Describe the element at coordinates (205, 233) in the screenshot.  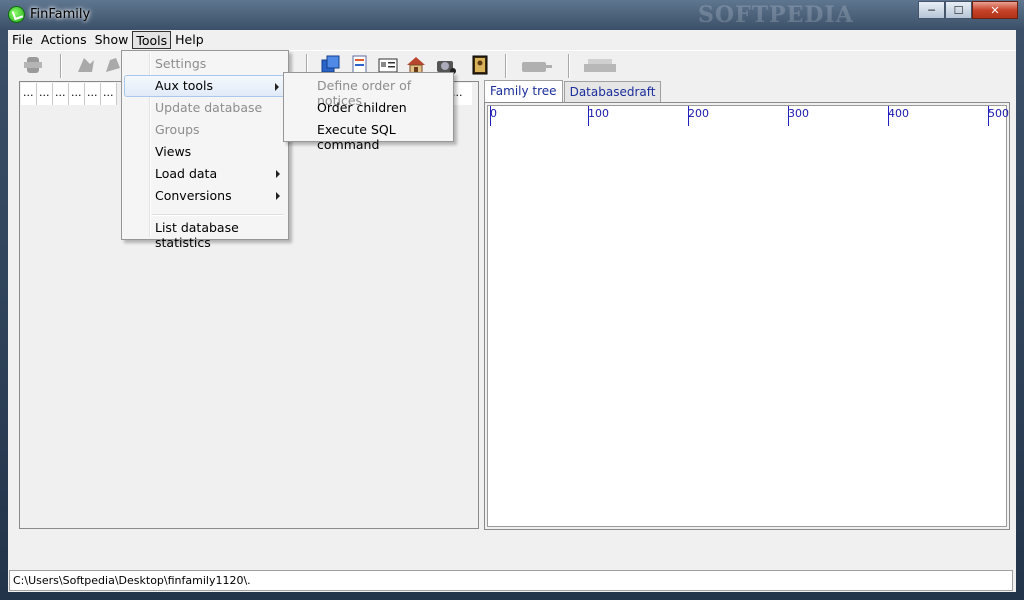
I see `menu-item-list-database-statistics: List database statistics` at that location.